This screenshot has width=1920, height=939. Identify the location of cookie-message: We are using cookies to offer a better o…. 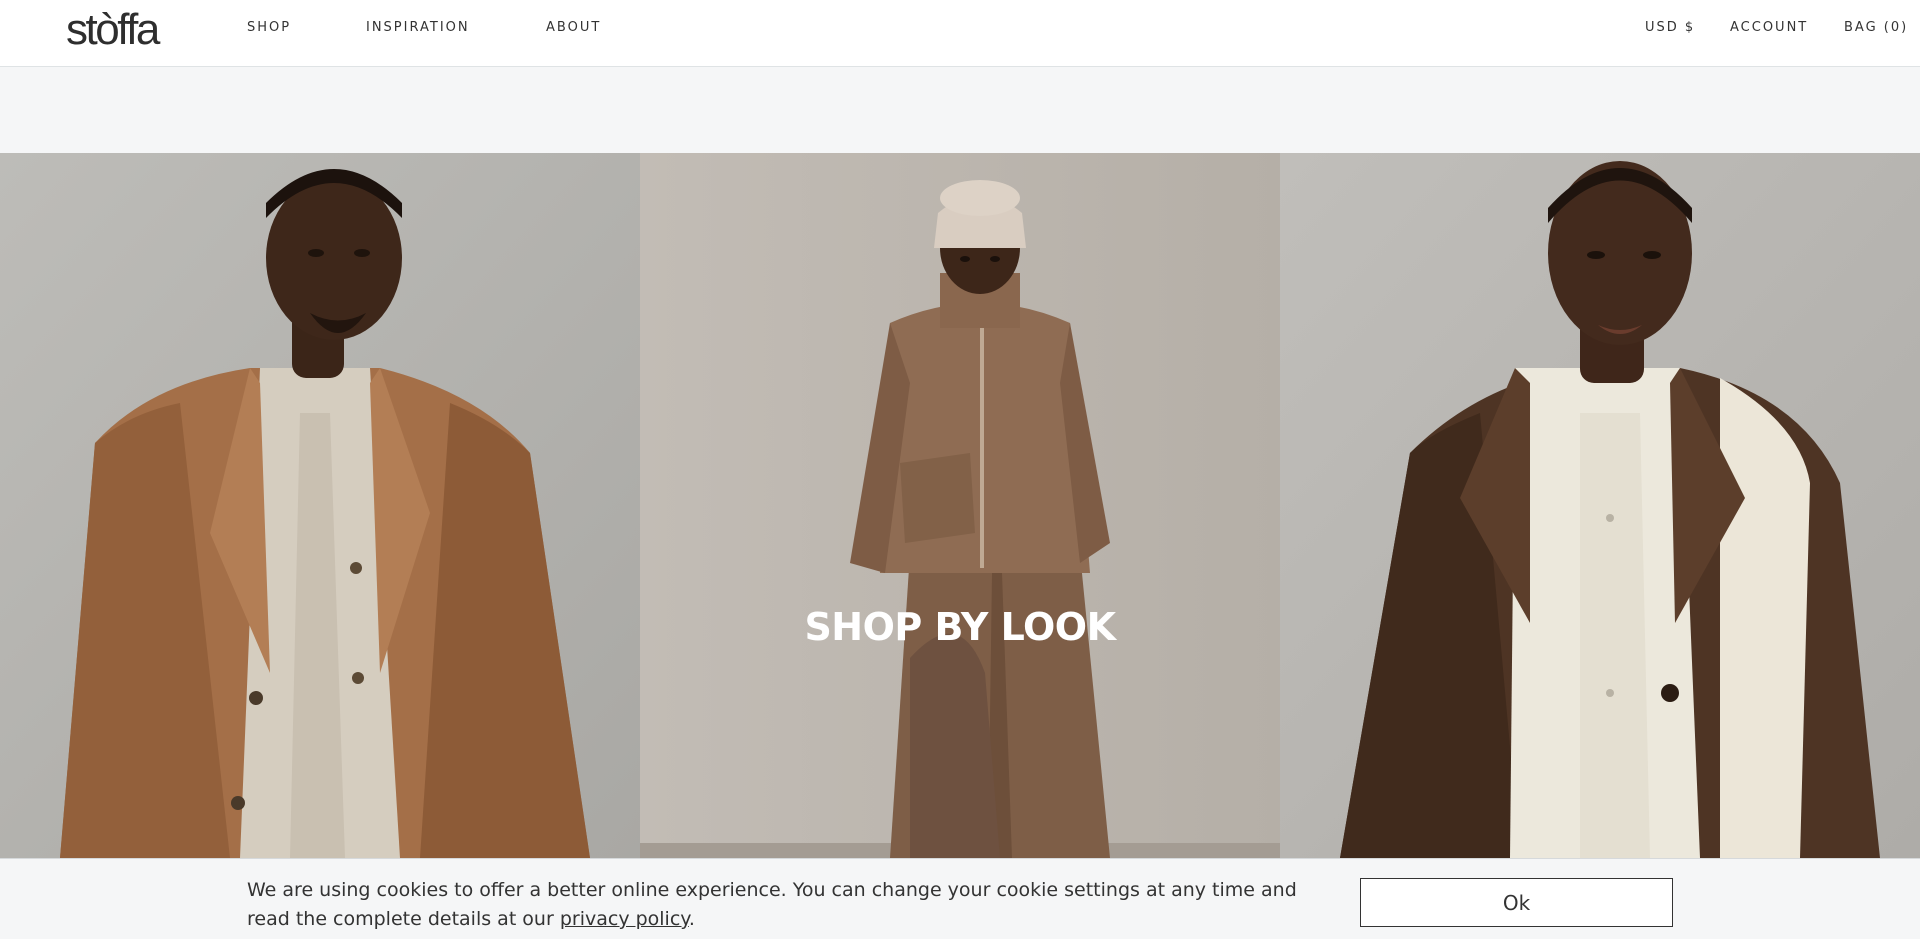
(777, 905).